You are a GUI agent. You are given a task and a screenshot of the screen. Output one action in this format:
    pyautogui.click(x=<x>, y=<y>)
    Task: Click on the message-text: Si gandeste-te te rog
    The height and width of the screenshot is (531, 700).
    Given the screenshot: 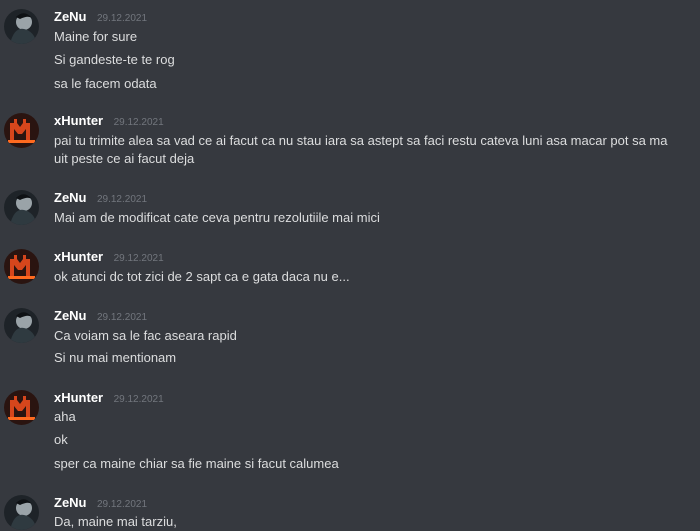 What is the action you would take?
    pyautogui.click(x=114, y=59)
    